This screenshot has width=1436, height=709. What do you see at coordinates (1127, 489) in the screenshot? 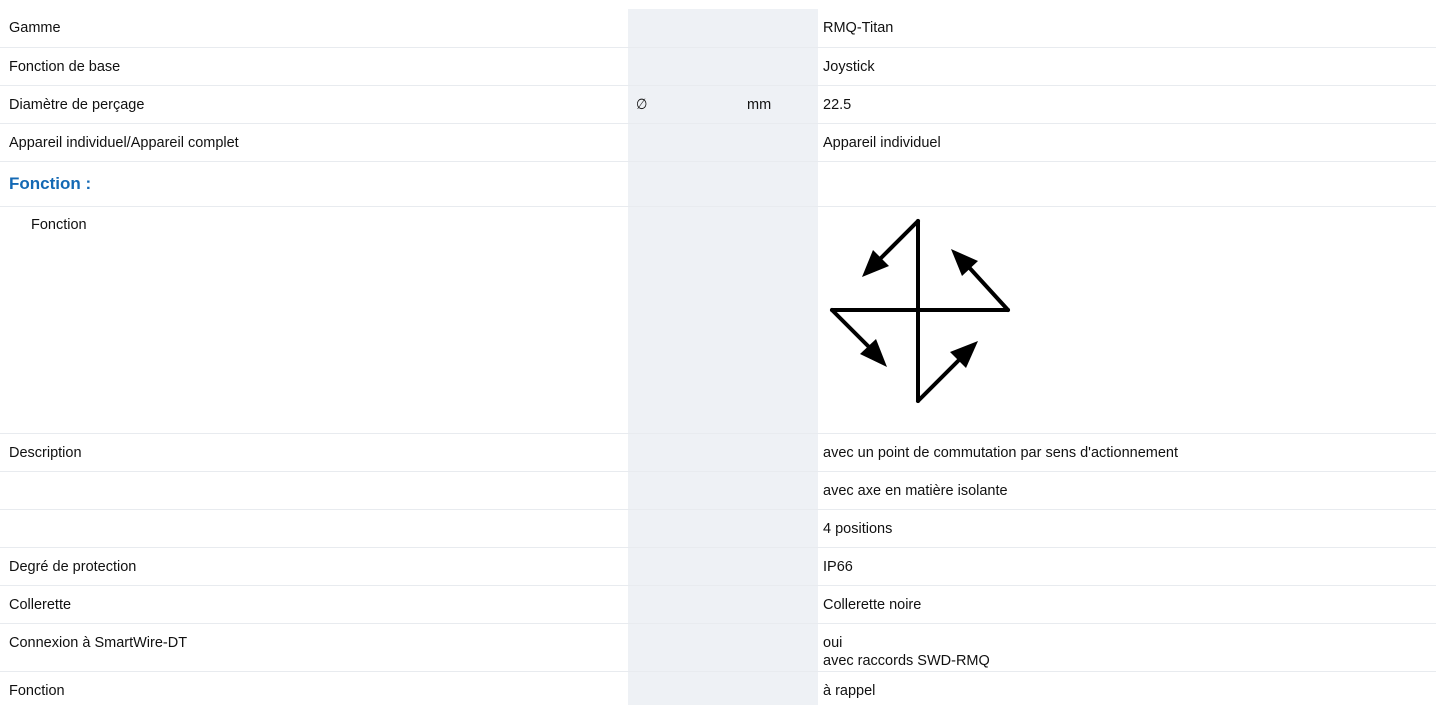
I see `row-value: avec axe en matière isolante` at bounding box center [1127, 489].